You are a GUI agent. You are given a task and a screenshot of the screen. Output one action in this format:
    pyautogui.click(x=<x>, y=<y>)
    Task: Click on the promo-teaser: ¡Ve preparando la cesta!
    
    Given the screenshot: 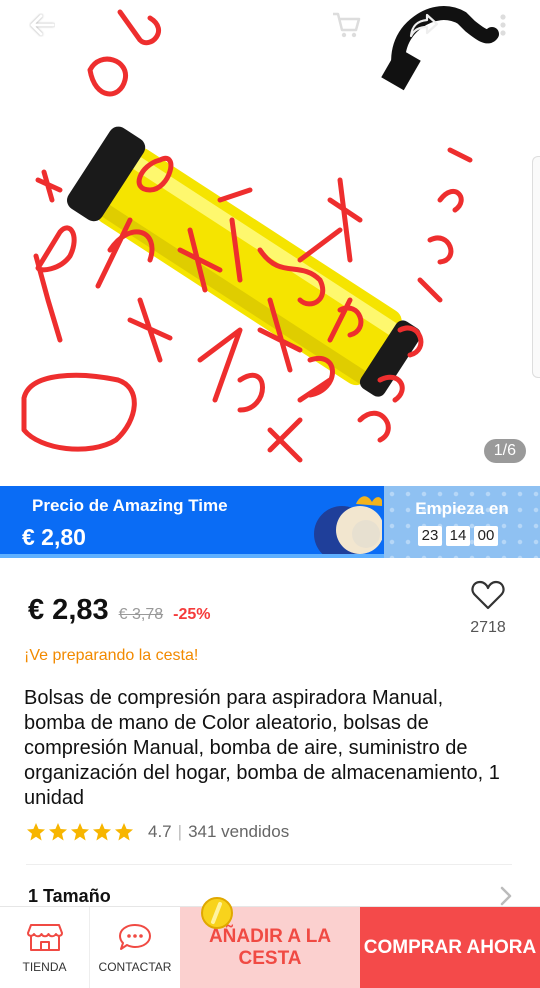 What is the action you would take?
    pyautogui.click(x=111, y=655)
    